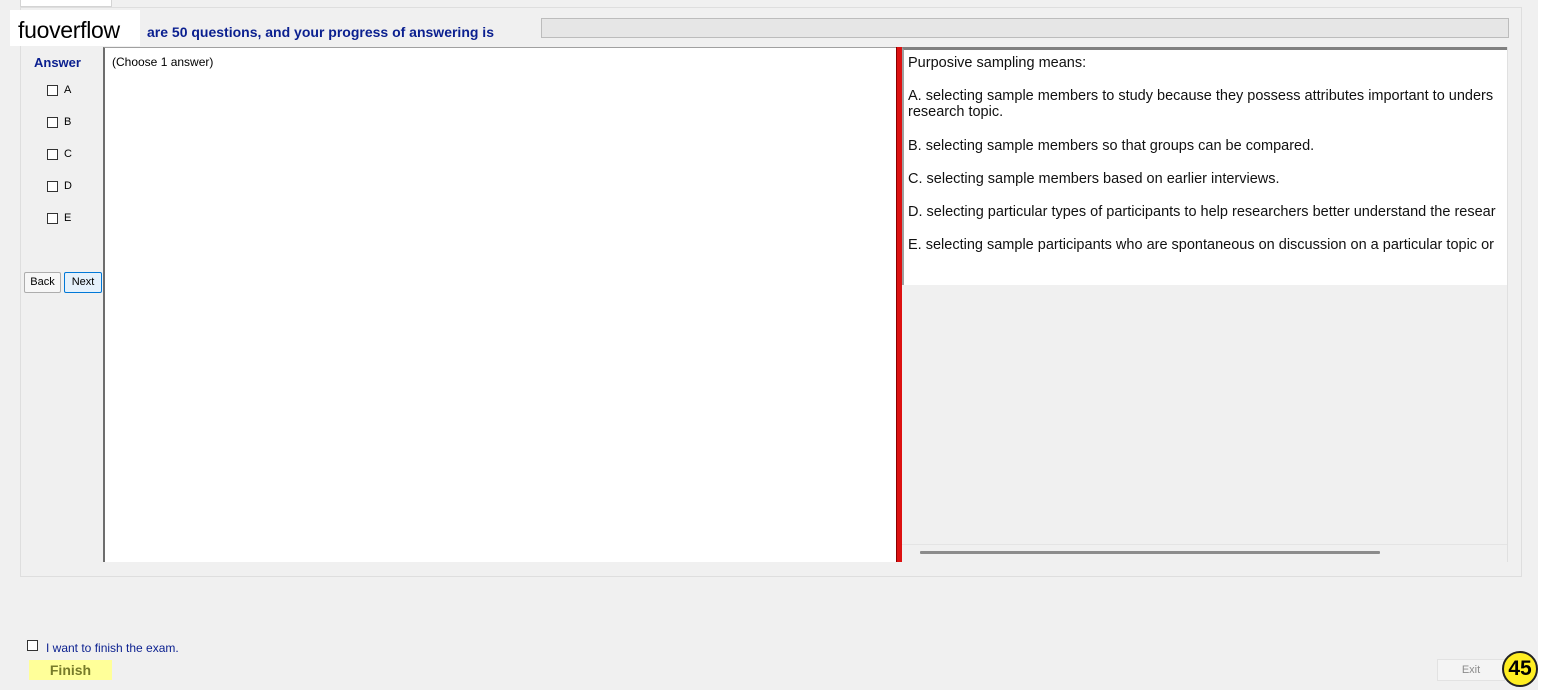 This screenshot has width=1542, height=690. I want to click on option-a-checkbox, so click(52, 90).